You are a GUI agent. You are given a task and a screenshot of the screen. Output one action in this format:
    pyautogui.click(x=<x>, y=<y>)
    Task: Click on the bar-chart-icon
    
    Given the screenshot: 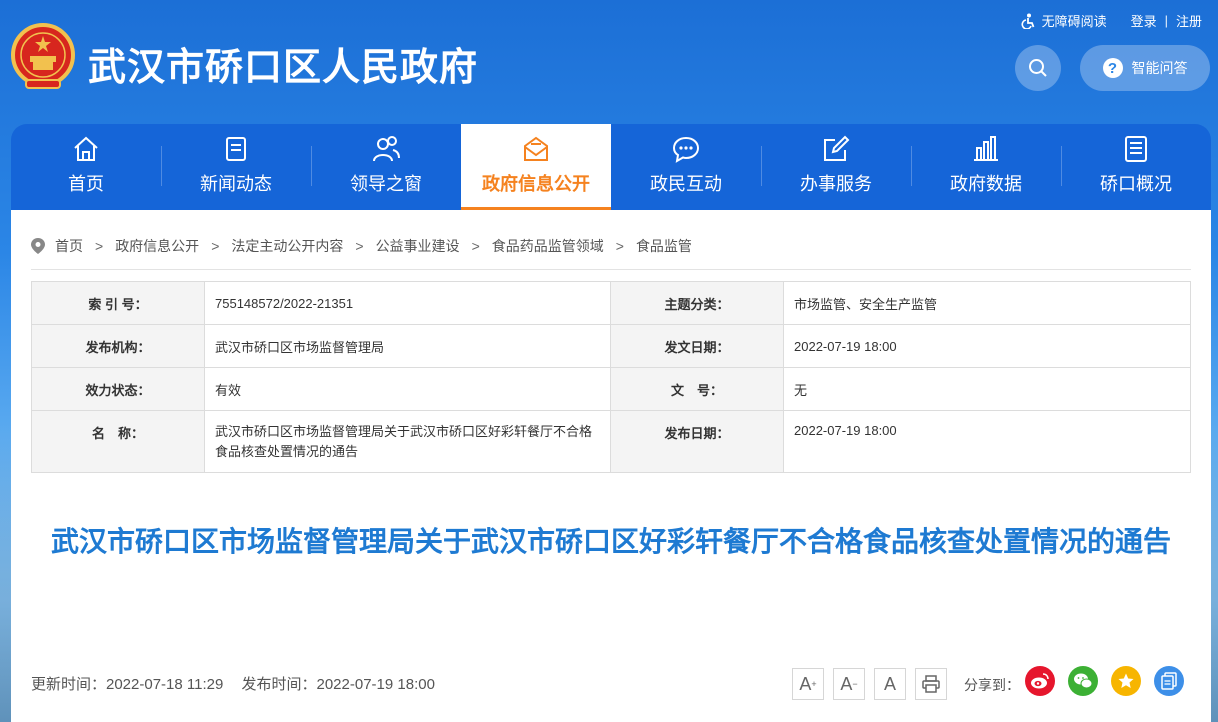 What is the action you would take?
    pyautogui.click(x=986, y=148)
    